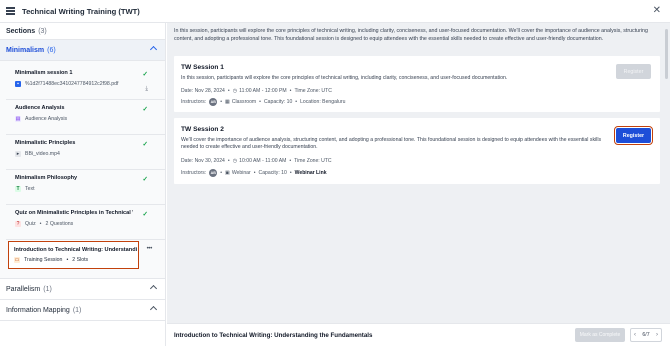 This screenshot has width=670, height=346. I want to click on session-date: Date: Nov 28, 2024, so click(203, 91).